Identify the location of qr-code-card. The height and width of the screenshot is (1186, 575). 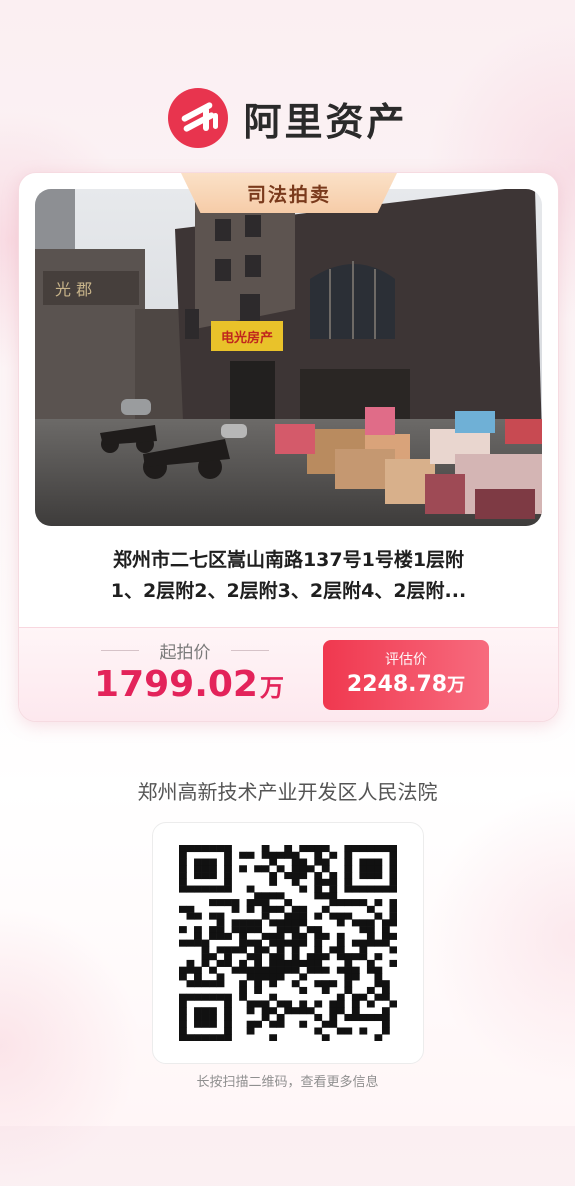
(288, 943).